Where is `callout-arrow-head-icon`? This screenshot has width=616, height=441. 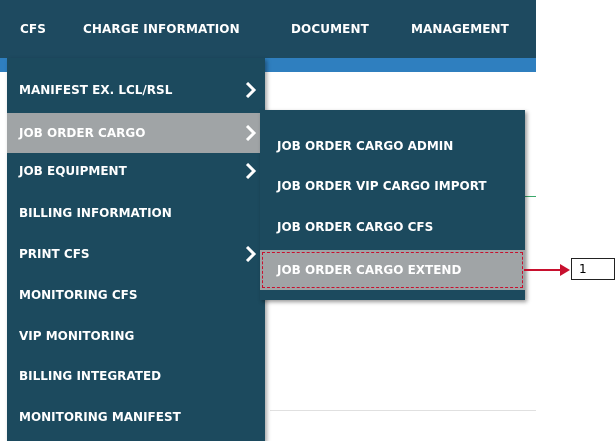
callout-arrow-head-icon is located at coordinates (565, 270).